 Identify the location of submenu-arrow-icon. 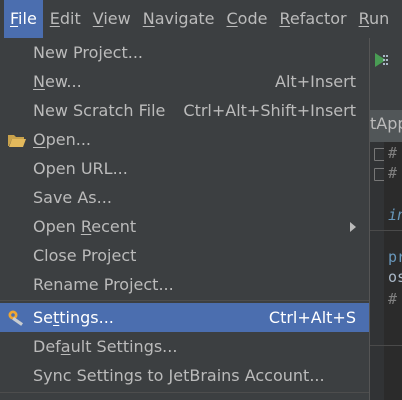
(353, 227).